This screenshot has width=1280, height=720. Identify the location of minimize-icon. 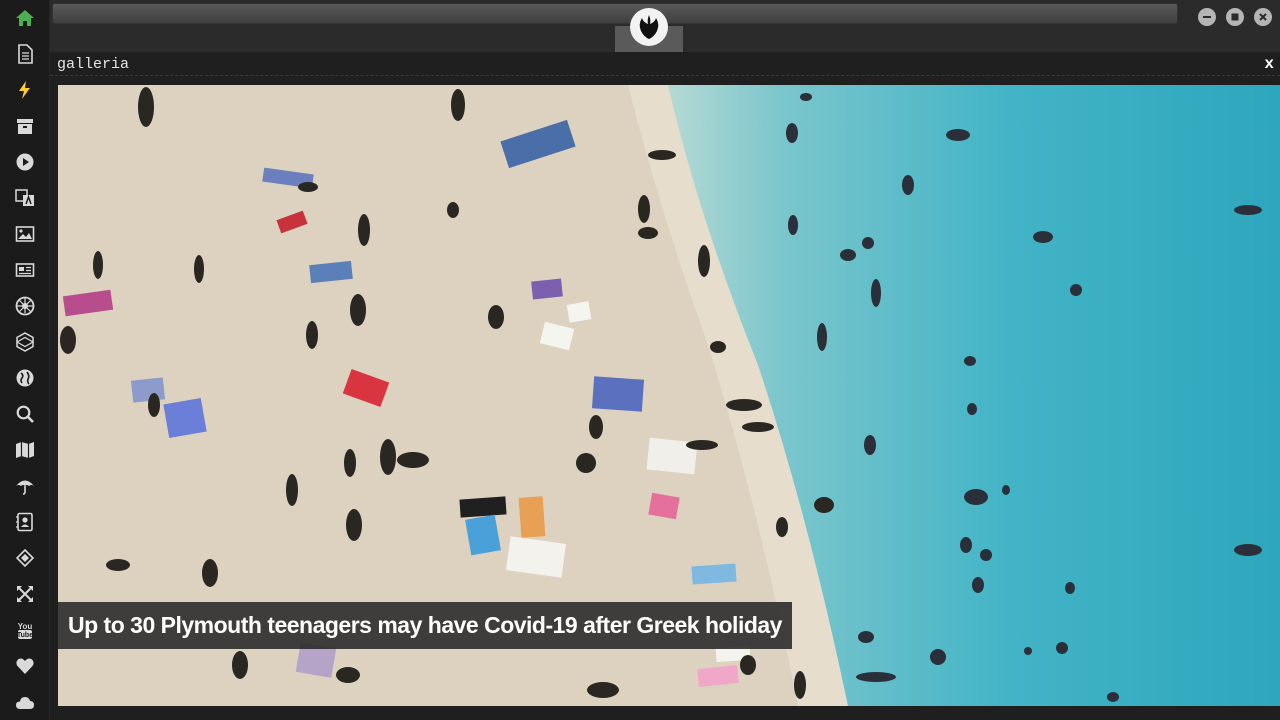
(1207, 17).